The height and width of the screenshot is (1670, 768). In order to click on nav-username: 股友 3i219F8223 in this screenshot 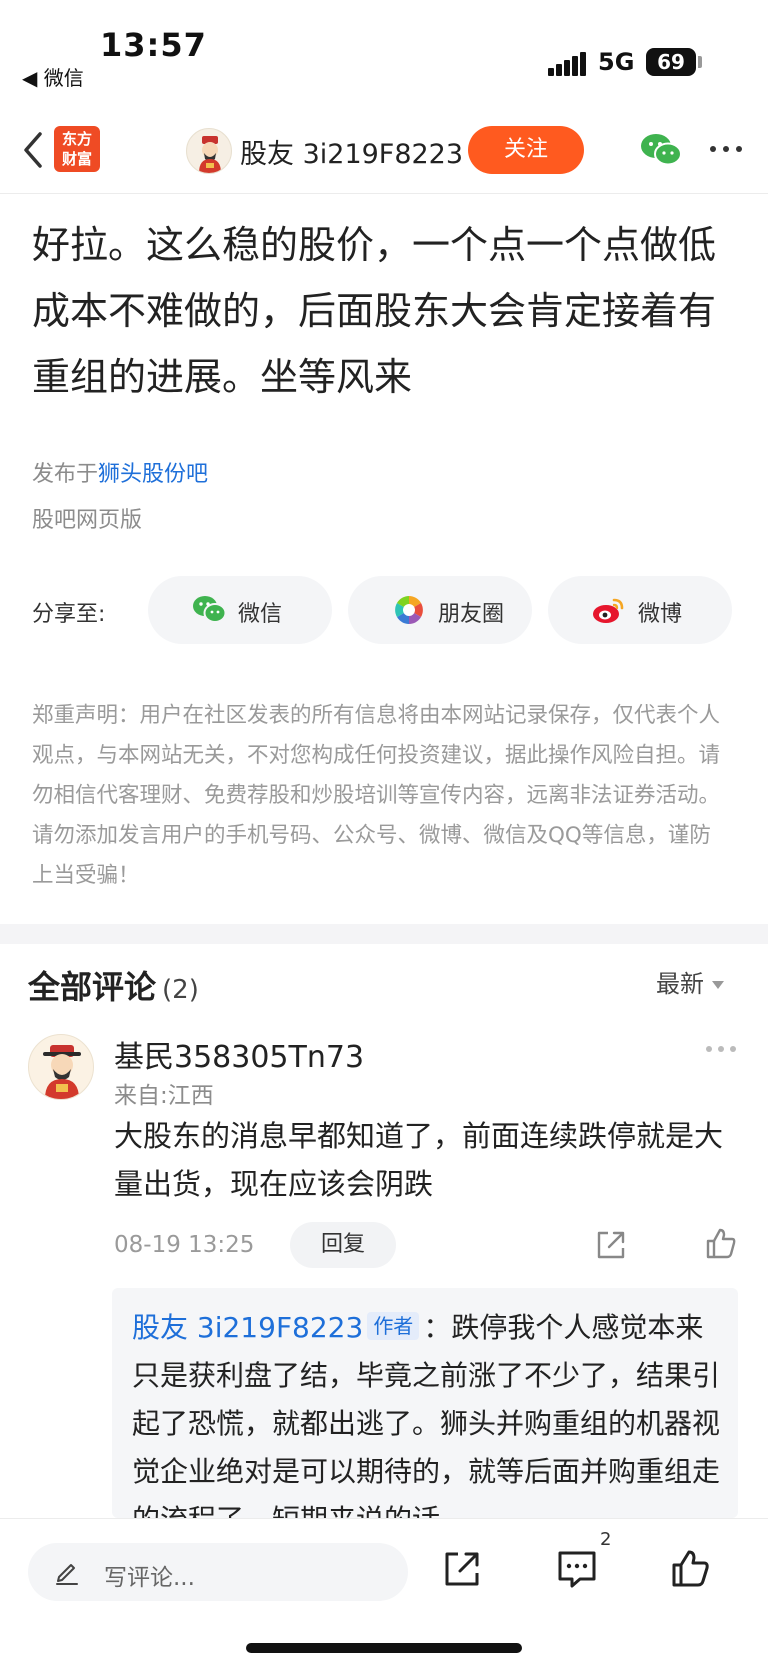, I will do `click(351, 151)`.